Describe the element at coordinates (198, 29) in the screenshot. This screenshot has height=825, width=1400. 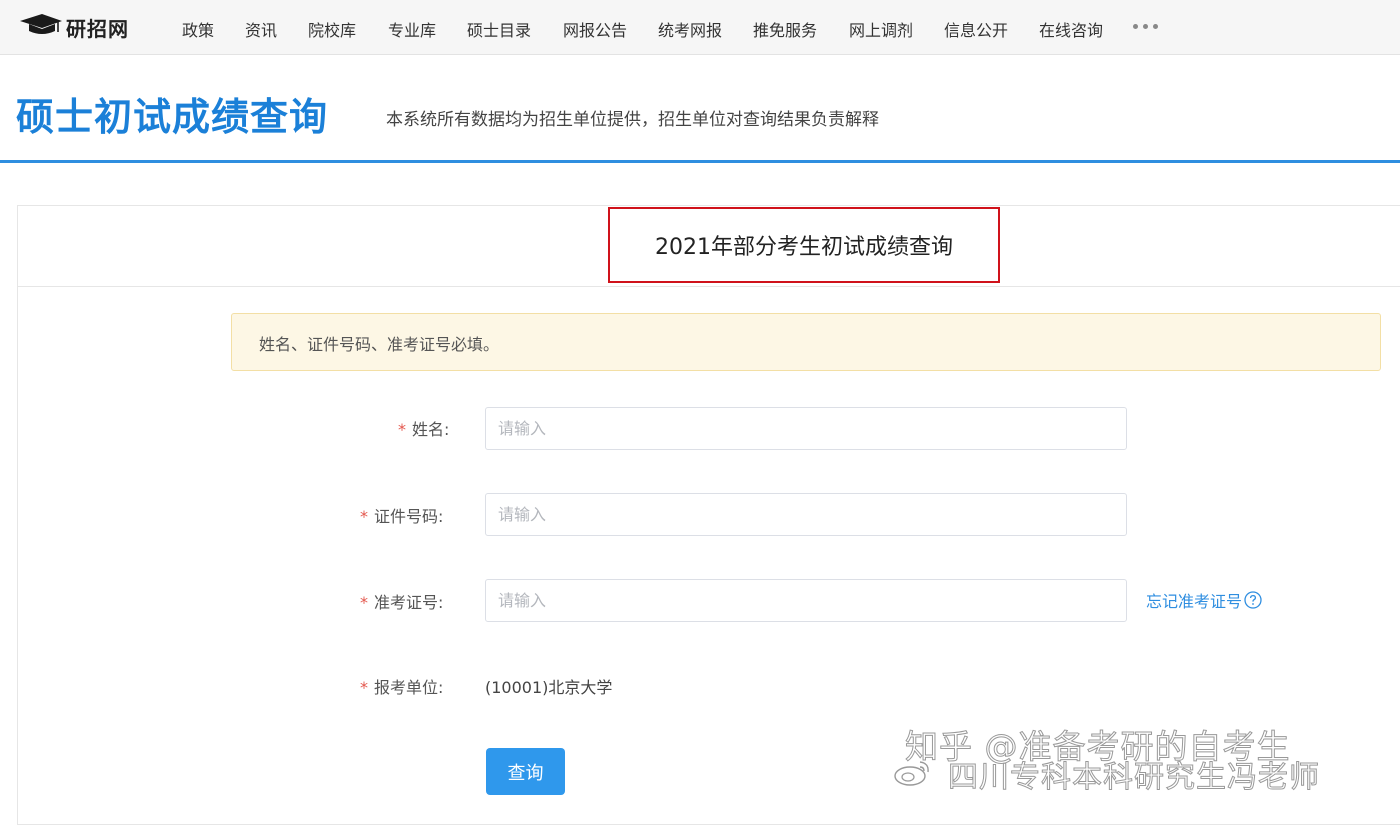
I see `nav-item-policy: 政策` at that location.